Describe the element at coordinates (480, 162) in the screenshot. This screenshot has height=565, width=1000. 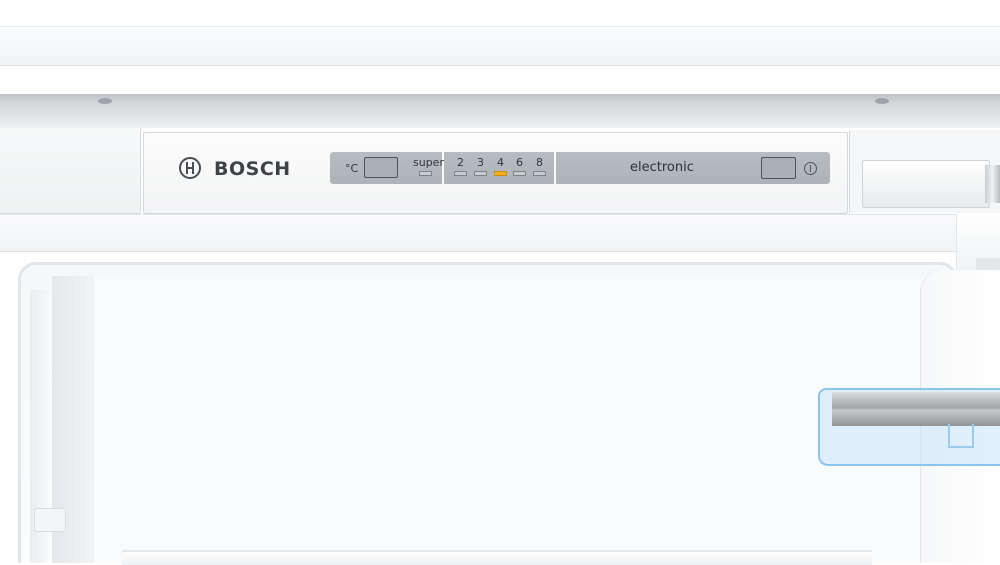
I see `level-label: 3` at that location.